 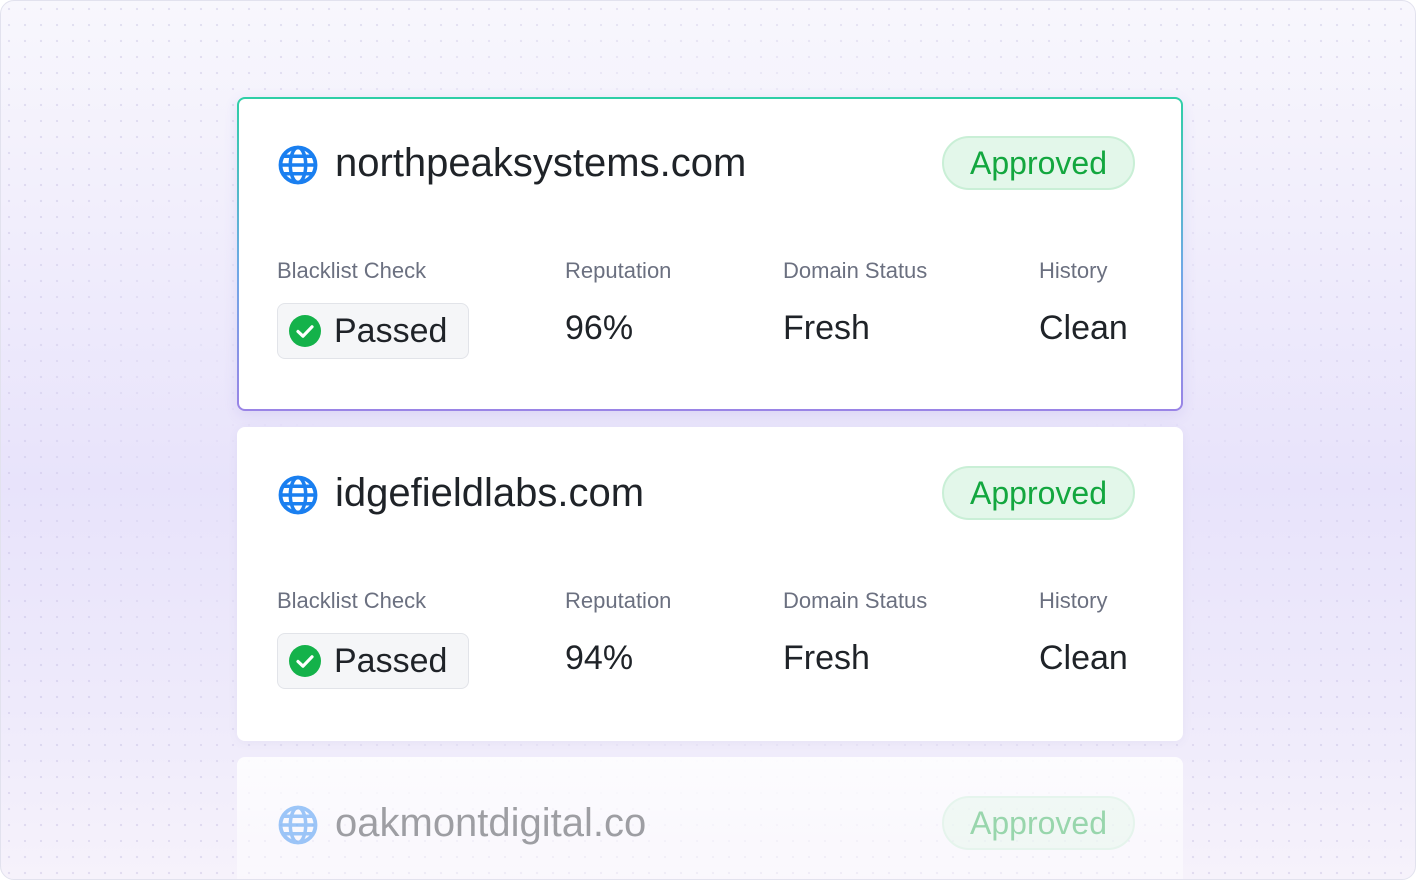 What do you see at coordinates (490, 493) in the screenshot?
I see `domain-name: idgefieldlabs.com` at bounding box center [490, 493].